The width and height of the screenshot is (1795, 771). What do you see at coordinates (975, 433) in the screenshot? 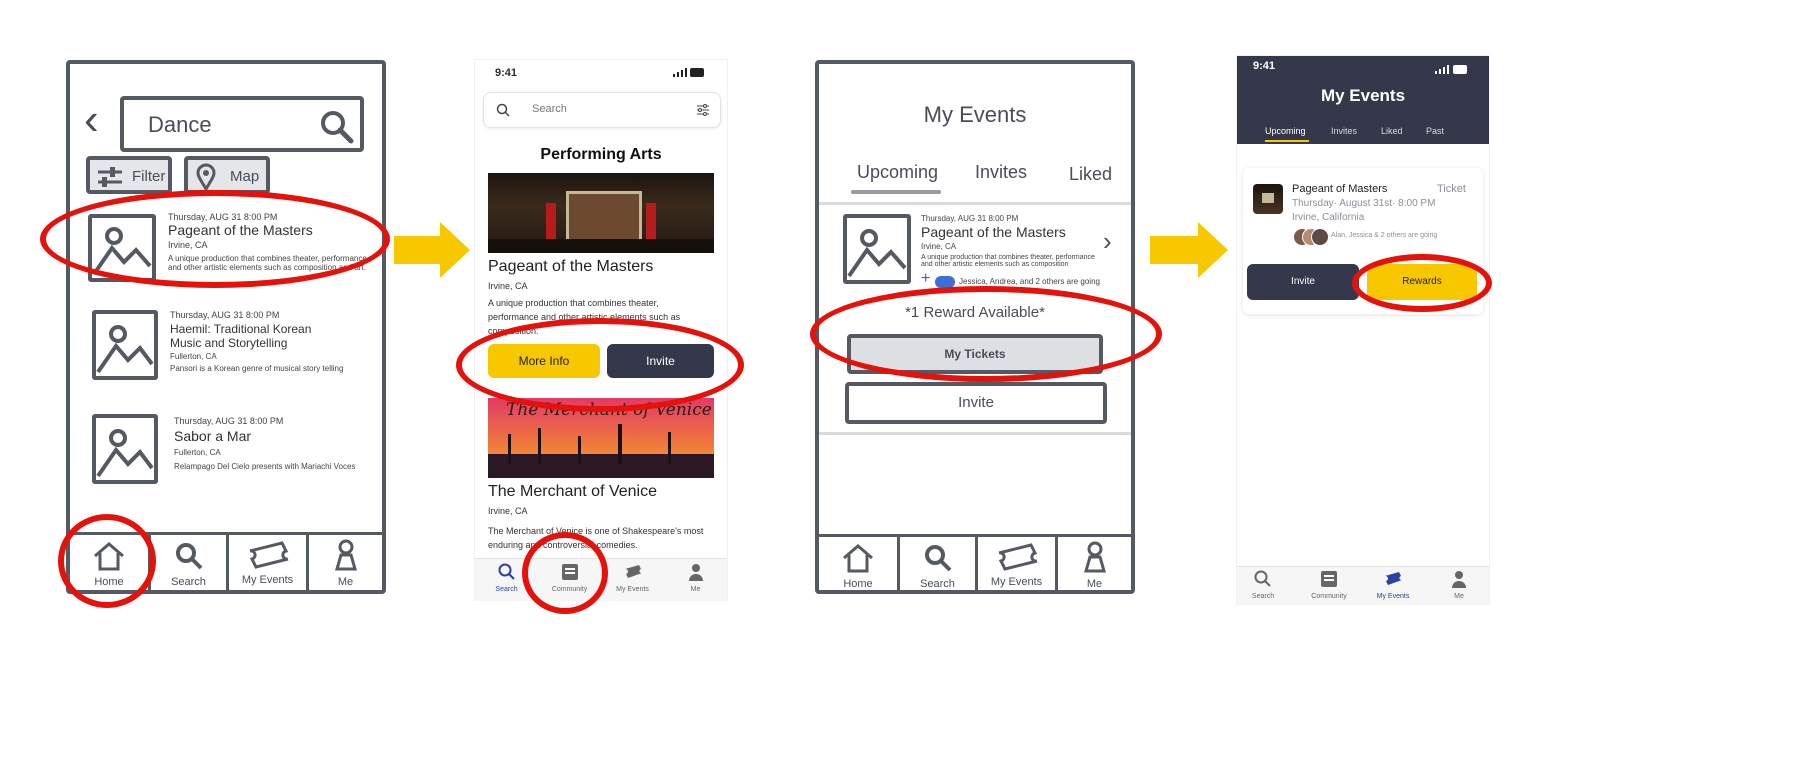
I see `divider` at bounding box center [975, 433].